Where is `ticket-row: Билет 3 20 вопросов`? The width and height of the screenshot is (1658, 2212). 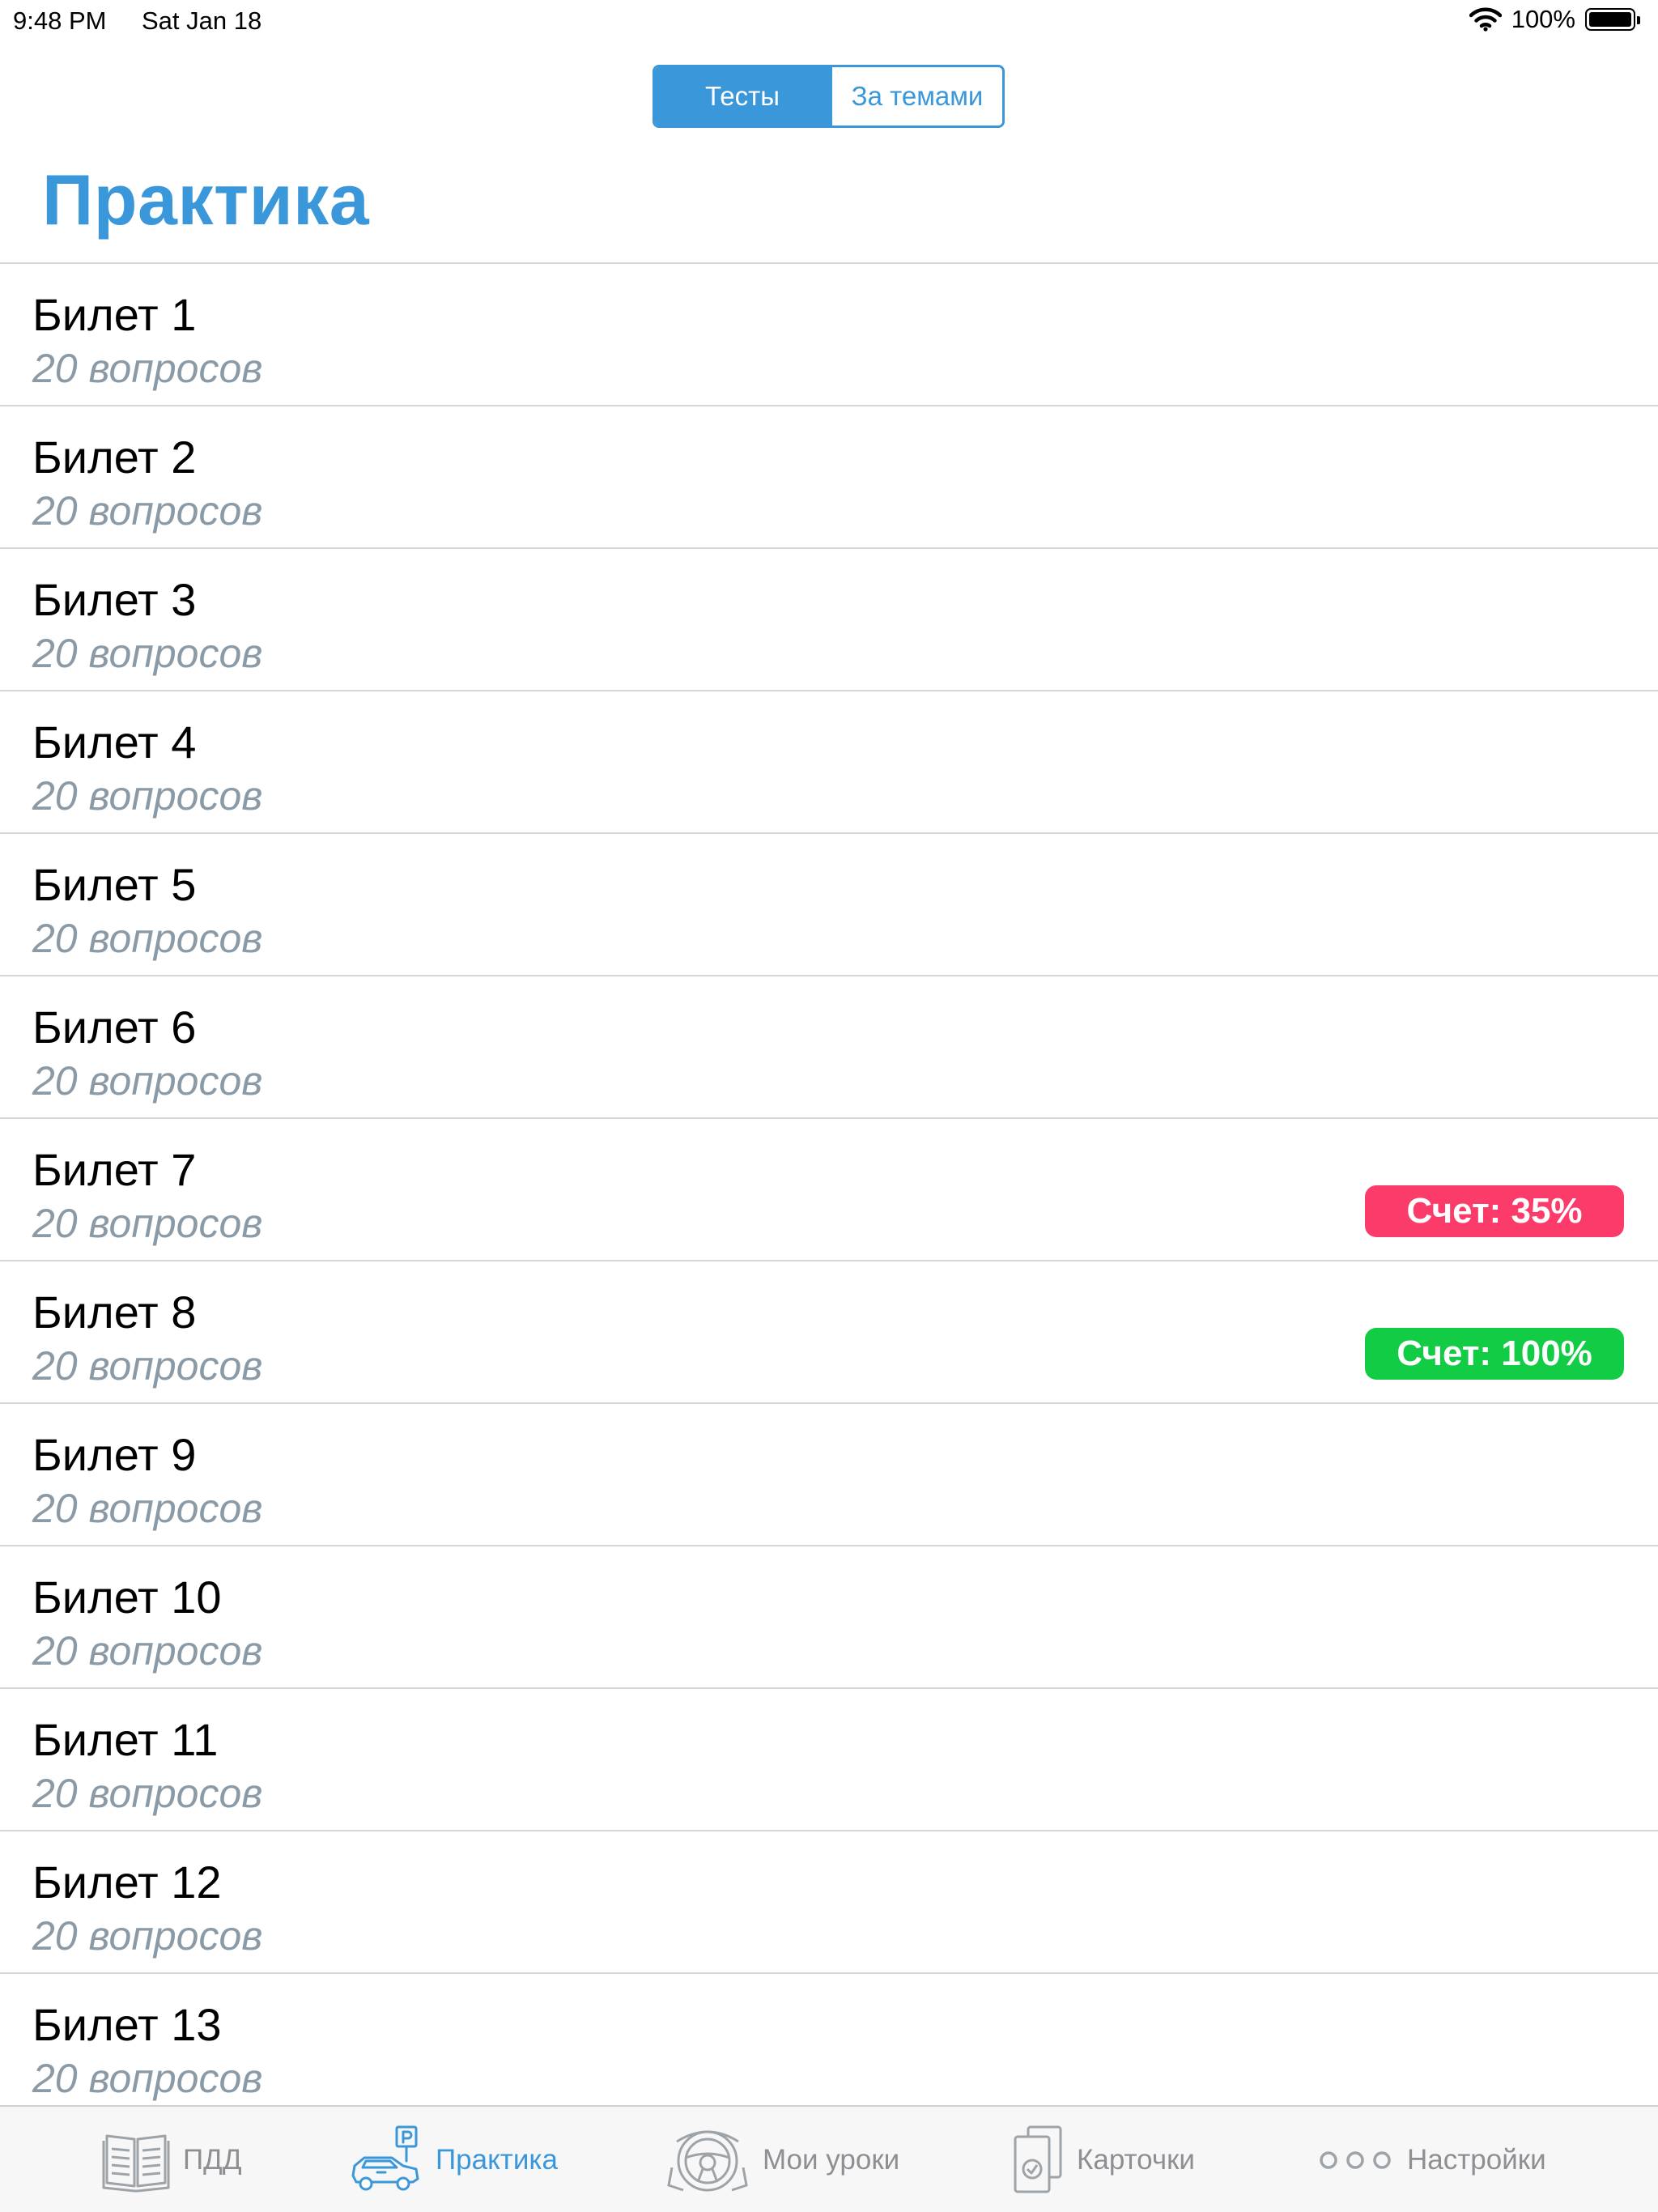 ticket-row: Билет 3 20 вопросов is located at coordinates (829, 620).